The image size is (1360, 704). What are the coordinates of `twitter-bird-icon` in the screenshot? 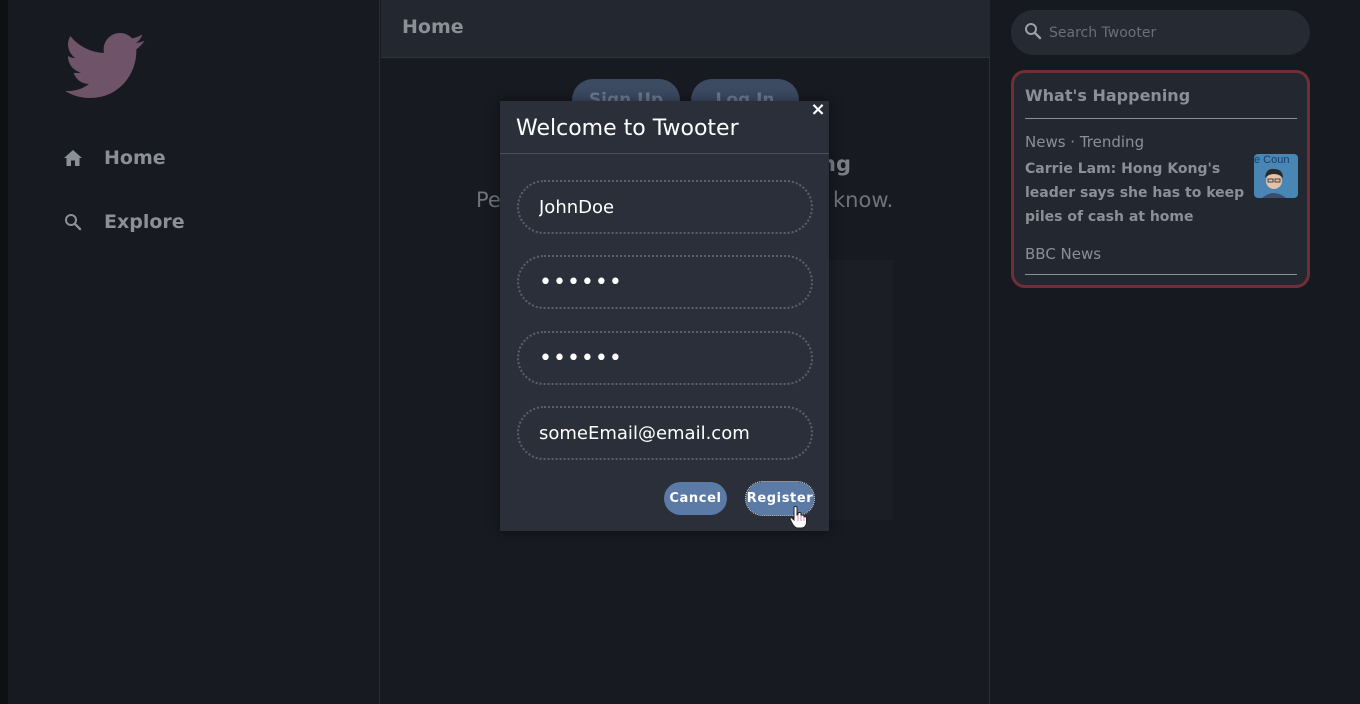 It's located at (105, 66).